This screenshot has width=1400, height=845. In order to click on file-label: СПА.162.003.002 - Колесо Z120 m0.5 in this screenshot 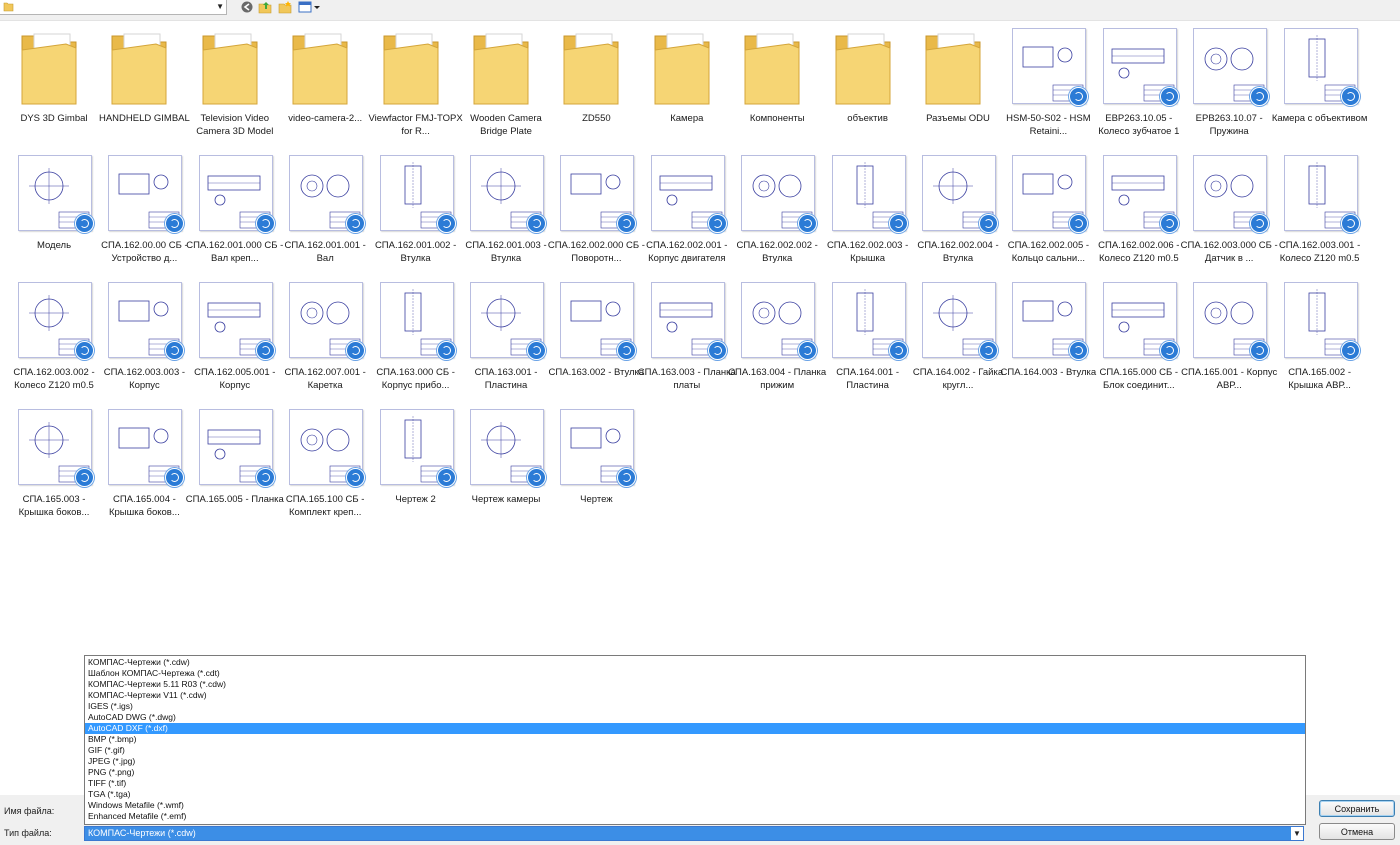, I will do `click(54, 379)`.